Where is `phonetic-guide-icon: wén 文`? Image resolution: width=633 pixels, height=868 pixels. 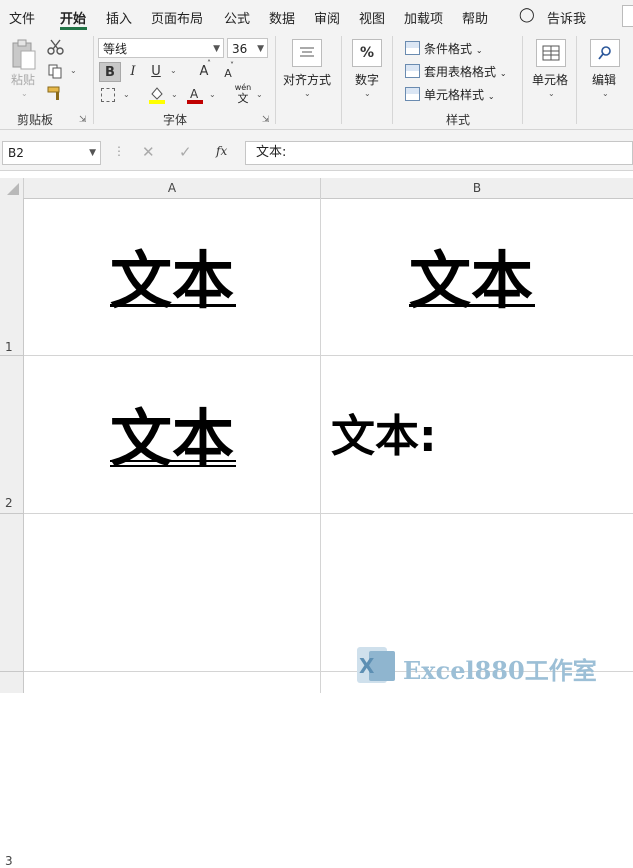
phonetic-guide-icon: wén 文 is located at coordinates (243, 95).